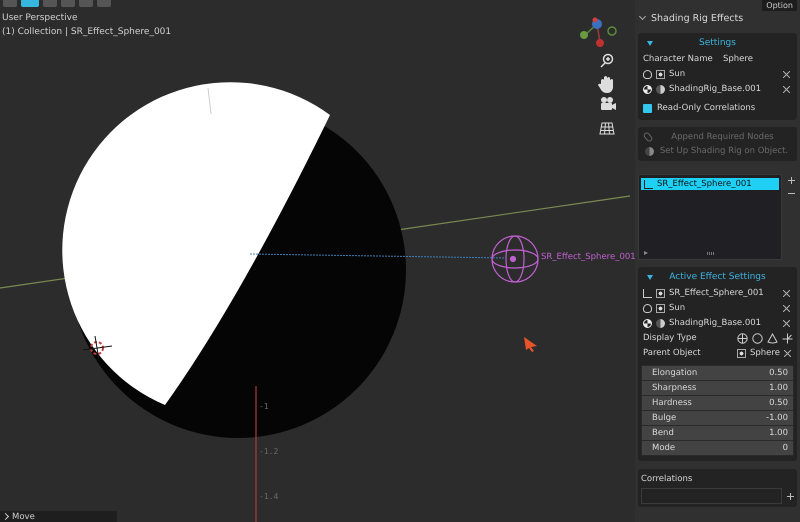 This screenshot has height=522, width=800. I want to click on axis-label: -1.2, so click(268, 451).